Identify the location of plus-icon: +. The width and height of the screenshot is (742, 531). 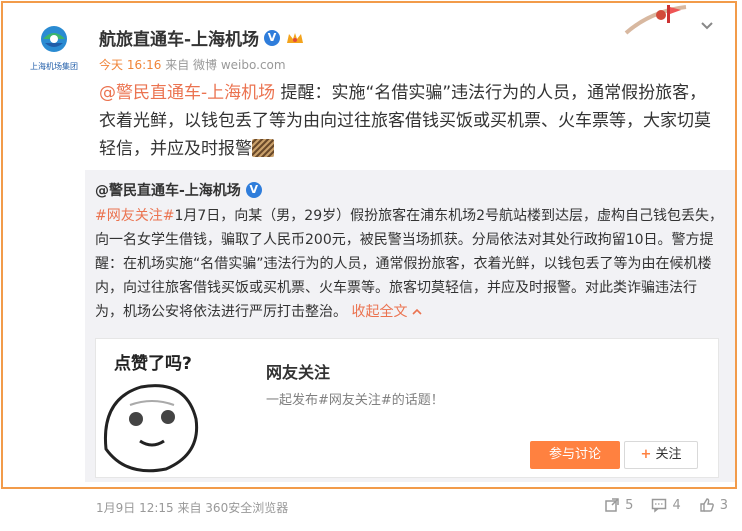
(646, 454).